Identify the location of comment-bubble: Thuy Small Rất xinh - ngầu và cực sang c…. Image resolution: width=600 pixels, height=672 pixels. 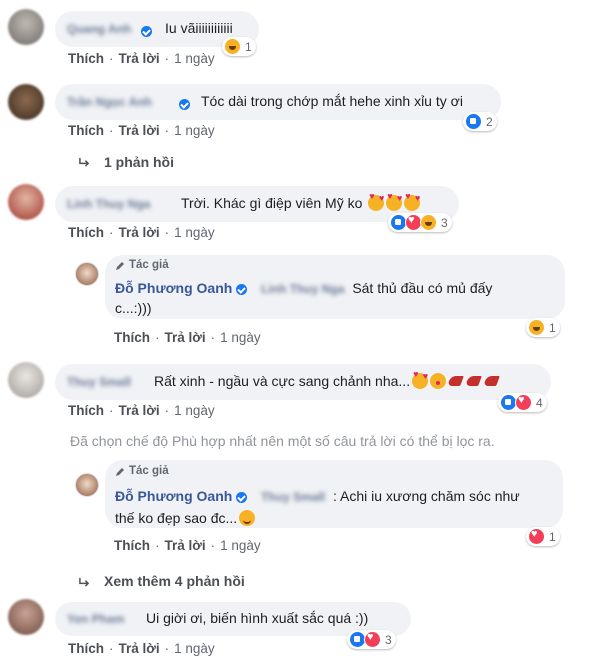
(303, 382).